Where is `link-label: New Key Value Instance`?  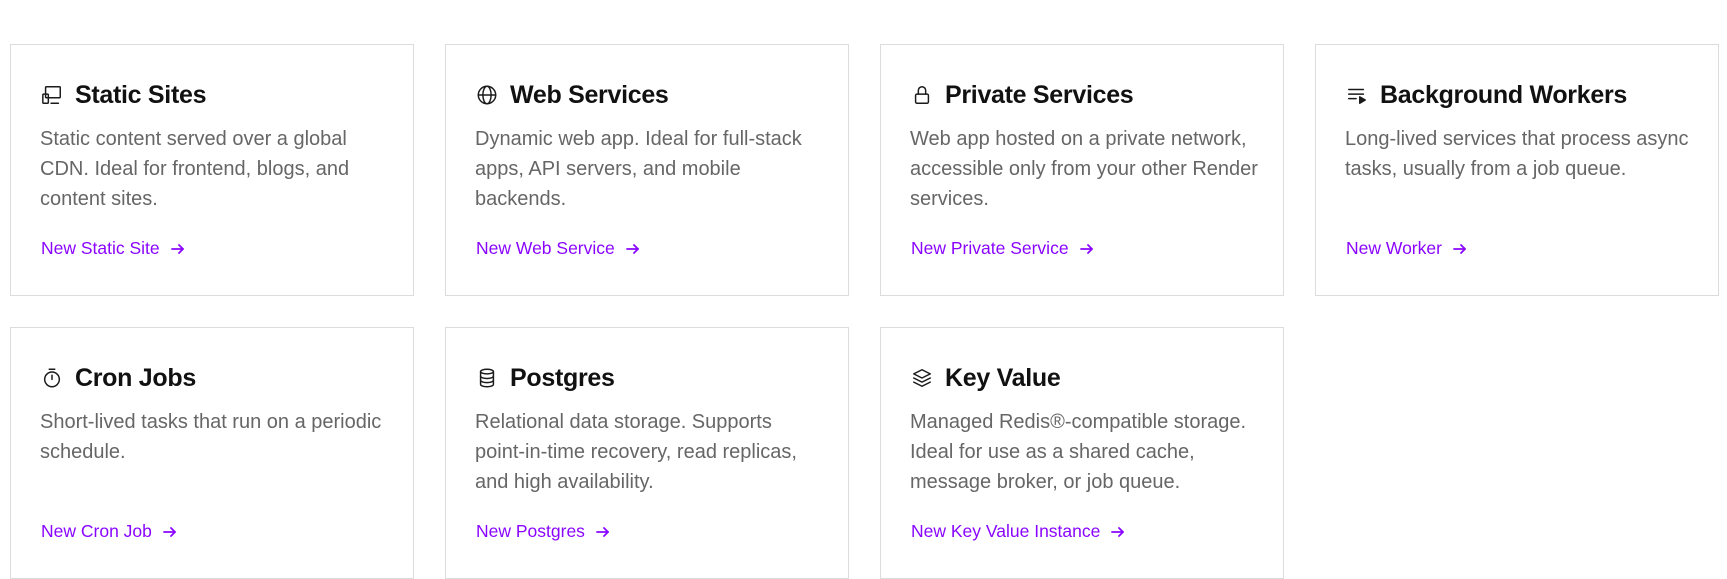 link-label: New Key Value Instance is located at coordinates (1006, 531).